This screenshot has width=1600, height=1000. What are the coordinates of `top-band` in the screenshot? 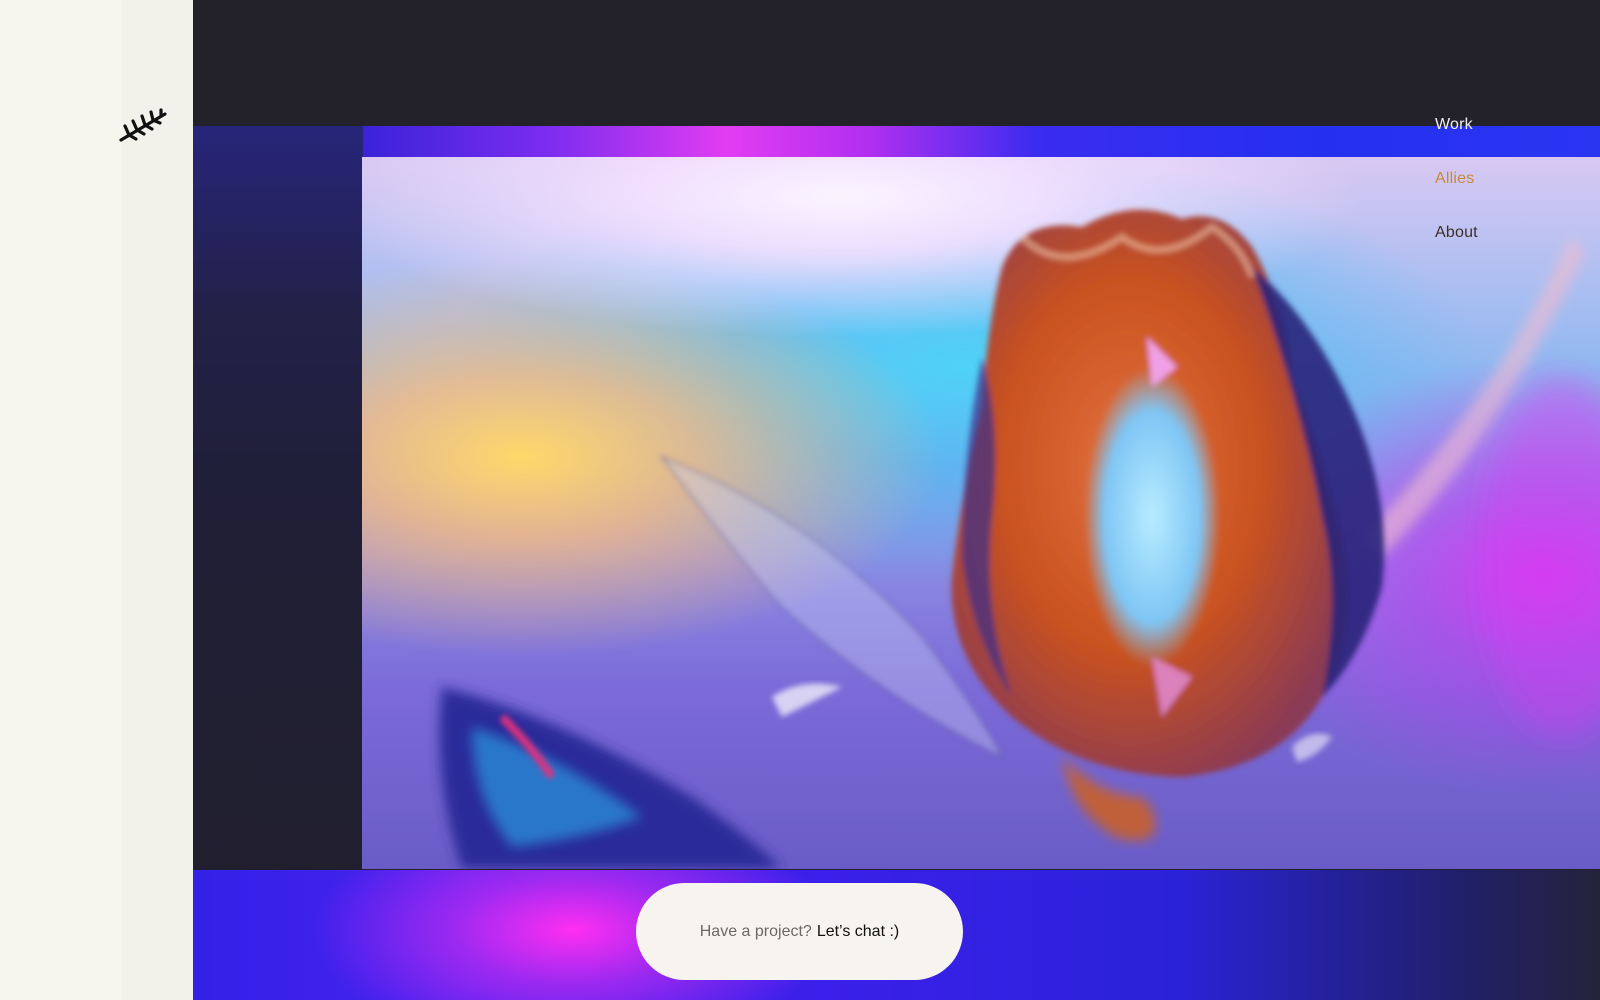 It's located at (896, 63).